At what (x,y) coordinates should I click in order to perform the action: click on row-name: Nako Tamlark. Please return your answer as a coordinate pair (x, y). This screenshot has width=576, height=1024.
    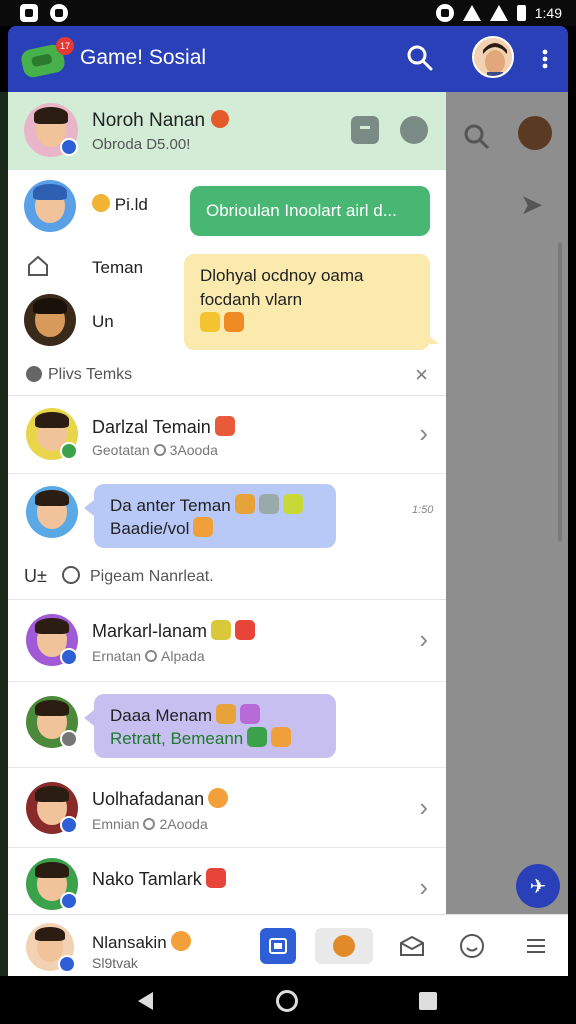
    Looking at the image, I should click on (147, 879).